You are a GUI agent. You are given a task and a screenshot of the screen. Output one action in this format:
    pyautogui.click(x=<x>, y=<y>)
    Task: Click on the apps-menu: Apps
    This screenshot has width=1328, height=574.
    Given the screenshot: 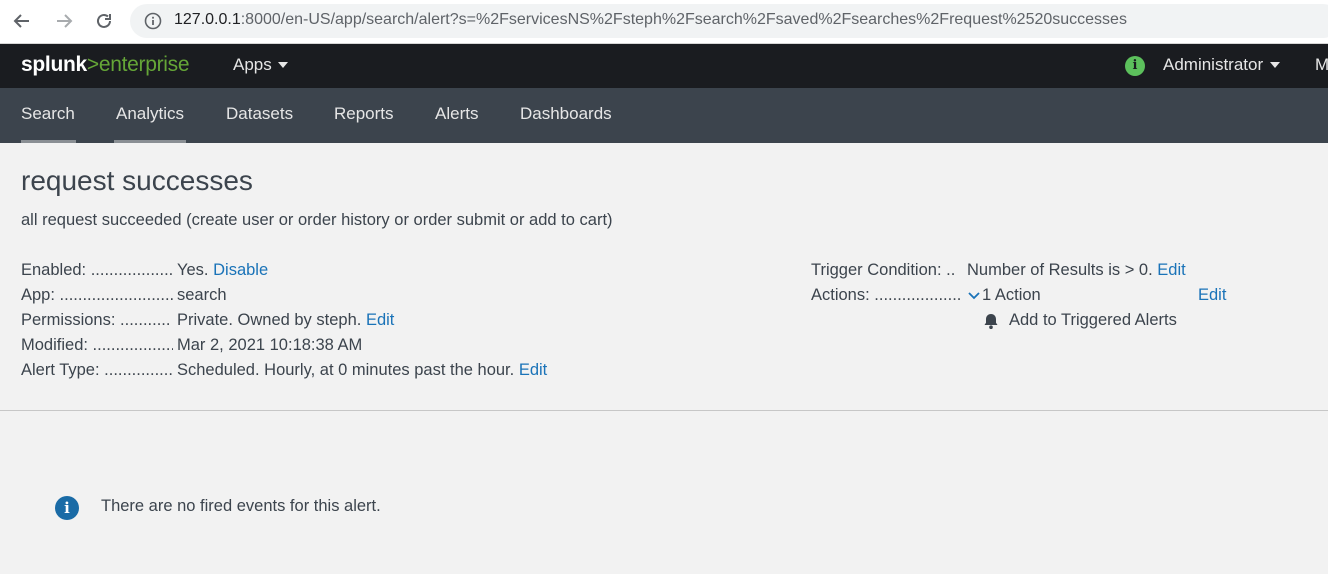 What is the action you would take?
    pyautogui.click(x=260, y=65)
    